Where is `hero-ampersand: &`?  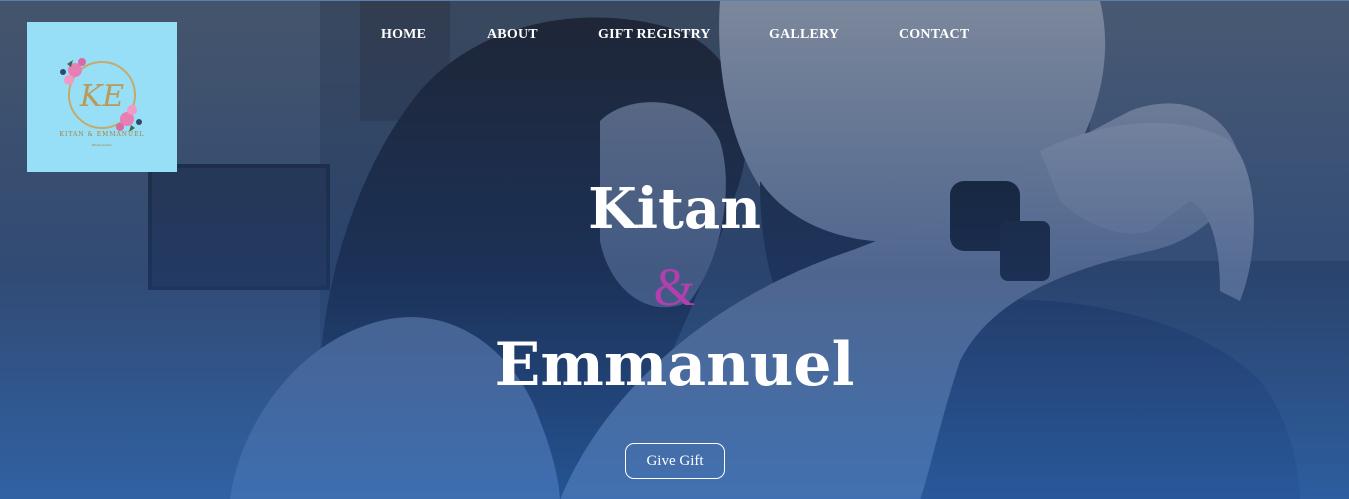
hero-ampersand: & is located at coordinates (674, 287).